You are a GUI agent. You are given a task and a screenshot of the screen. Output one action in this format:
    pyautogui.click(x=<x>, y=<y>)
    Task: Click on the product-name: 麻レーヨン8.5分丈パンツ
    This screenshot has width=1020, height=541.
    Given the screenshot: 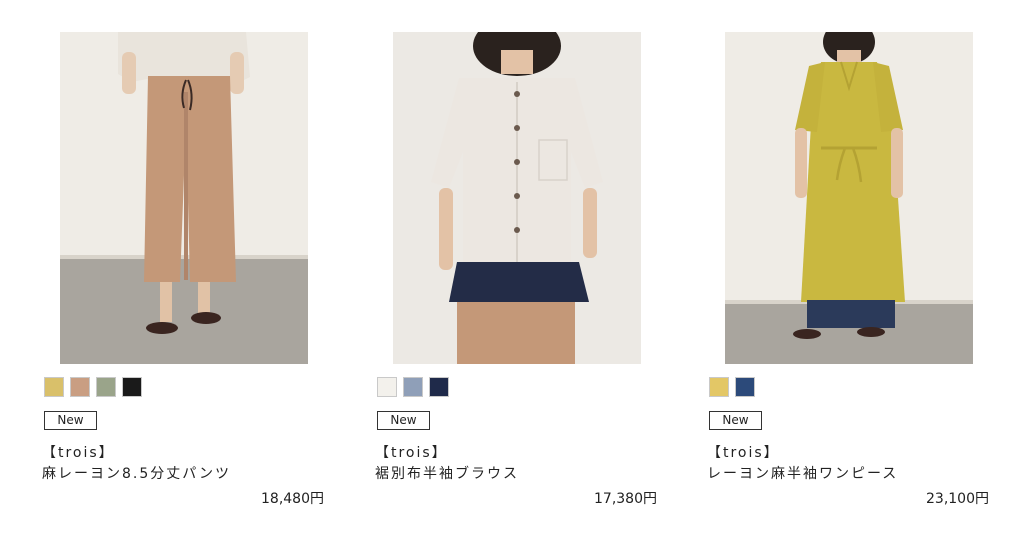 What is the action you would take?
    pyautogui.click(x=136, y=473)
    